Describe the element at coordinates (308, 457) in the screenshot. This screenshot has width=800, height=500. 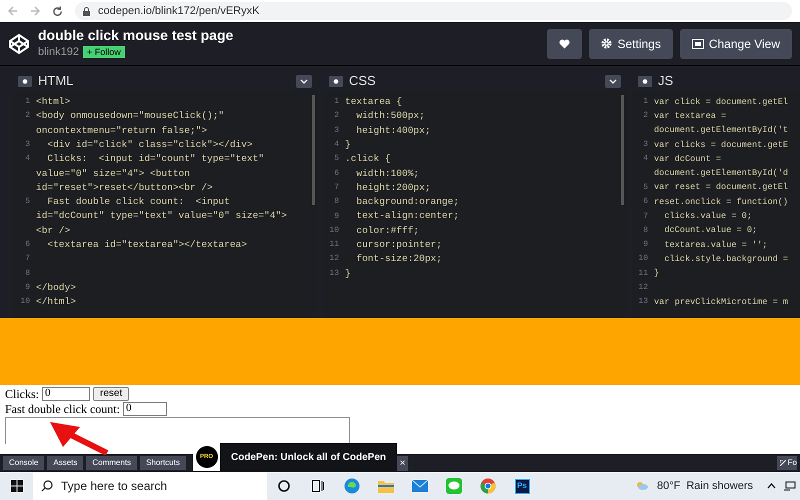
I see `promo-banner: CodePen: Unlock all of CodePen` at that location.